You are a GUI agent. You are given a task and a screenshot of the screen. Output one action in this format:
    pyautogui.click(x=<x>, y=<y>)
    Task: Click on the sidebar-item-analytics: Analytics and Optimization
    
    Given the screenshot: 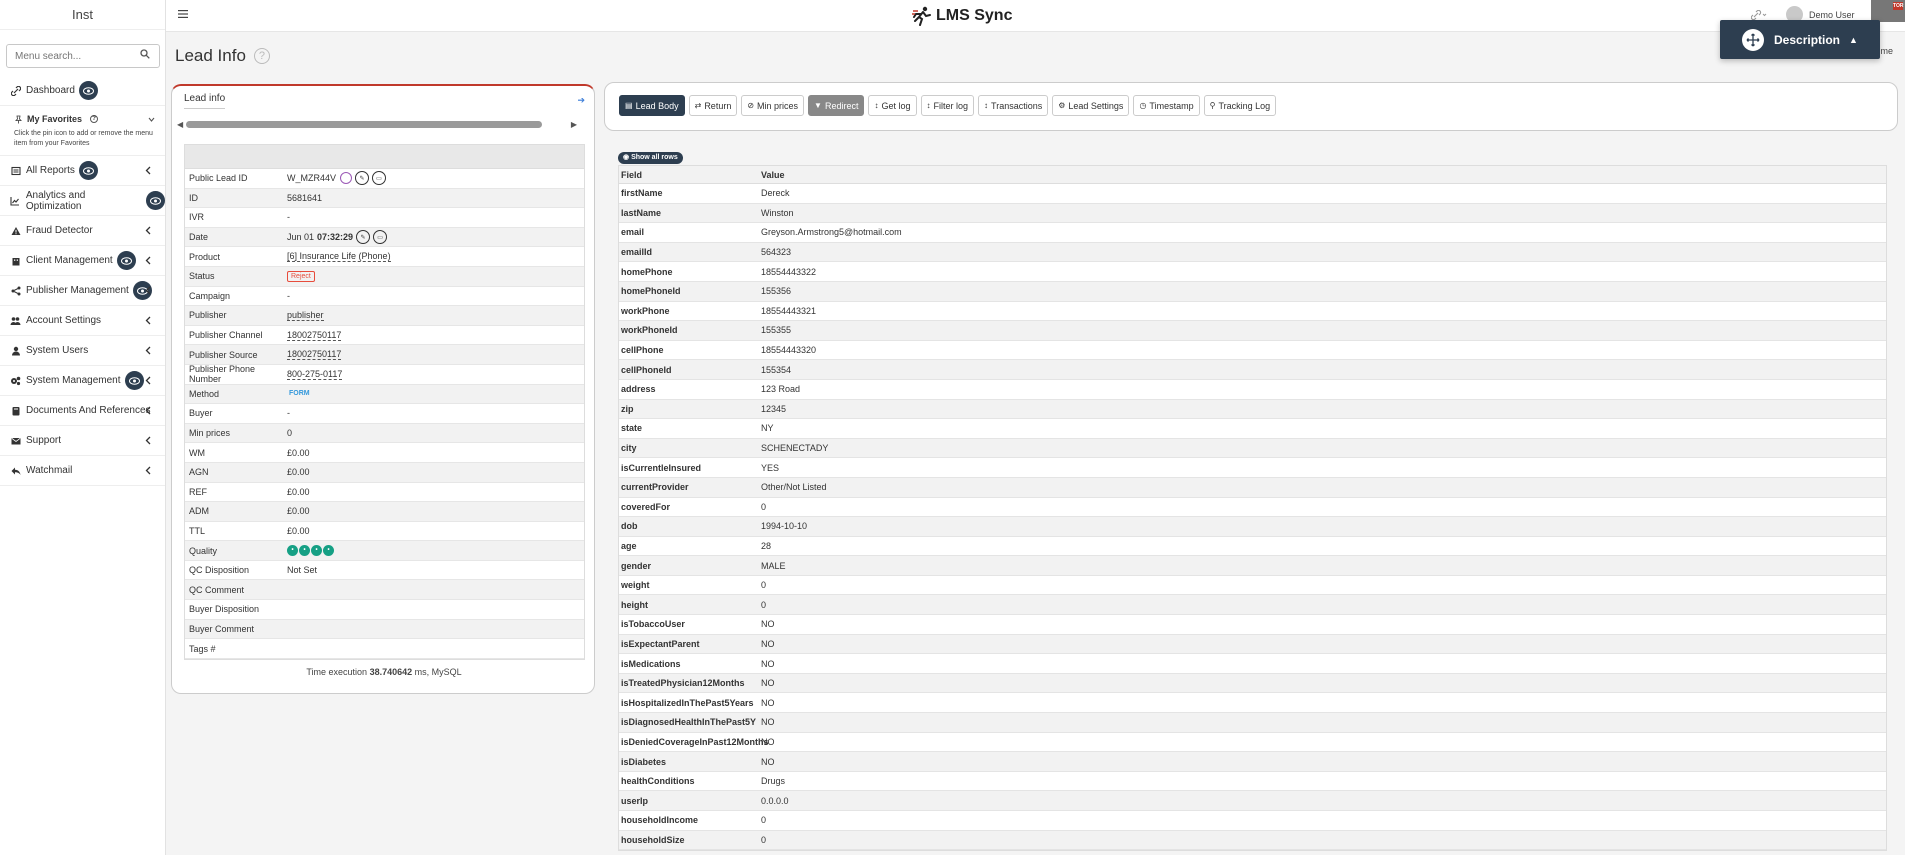 What is the action you would take?
    pyautogui.click(x=82, y=201)
    